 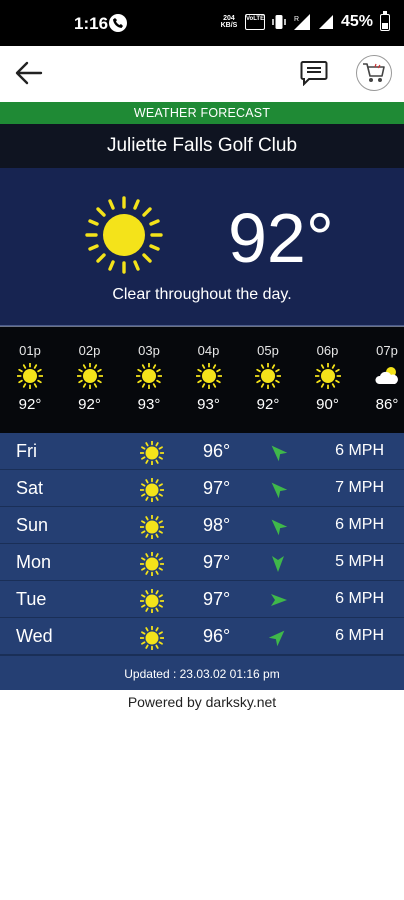 I want to click on club-name-title: Juliette Falls Golf Club, so click(x=202, y=146).